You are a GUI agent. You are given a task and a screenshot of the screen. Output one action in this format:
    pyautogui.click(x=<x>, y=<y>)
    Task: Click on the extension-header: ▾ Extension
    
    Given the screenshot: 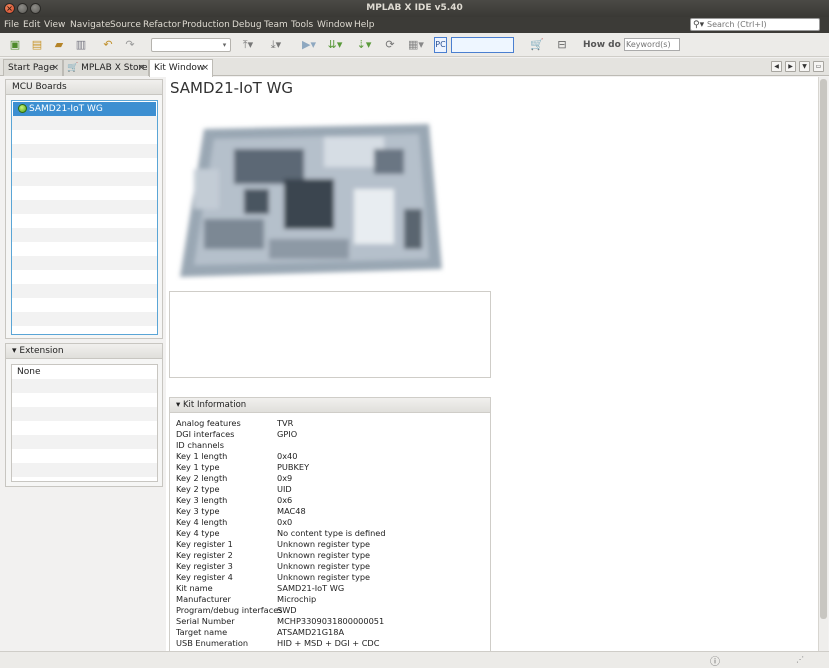 What is the action you would take?
    pyautogui.click(x=84, y=351)
    